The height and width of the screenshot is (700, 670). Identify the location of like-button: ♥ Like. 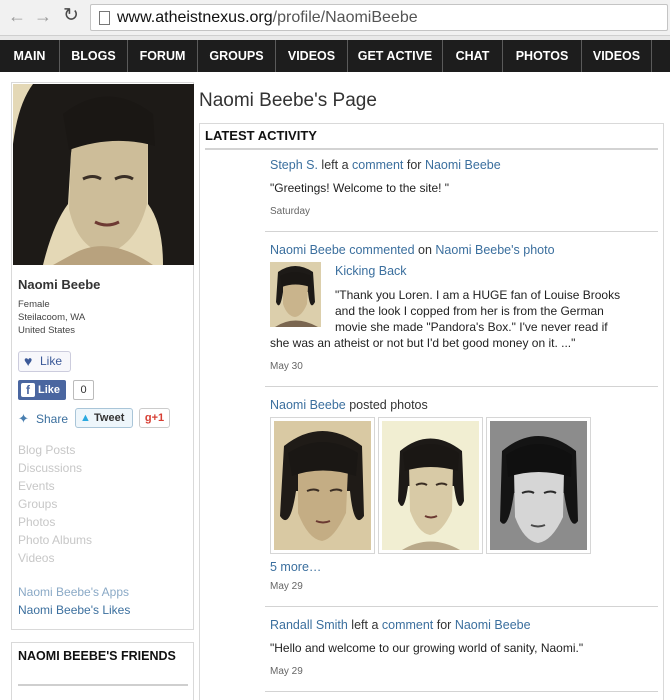
(44, 361).